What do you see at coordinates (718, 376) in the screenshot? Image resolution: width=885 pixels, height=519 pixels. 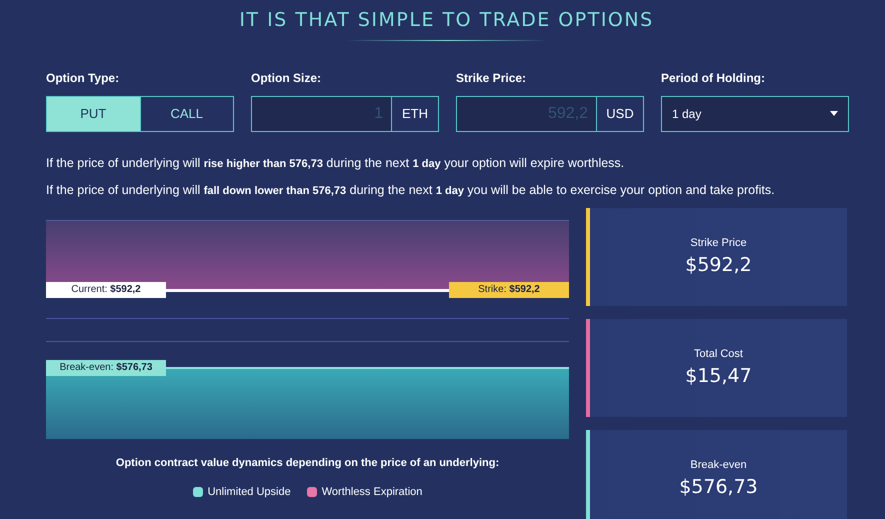 I see `card-value: $15,47` at bounding box center [718, 376].